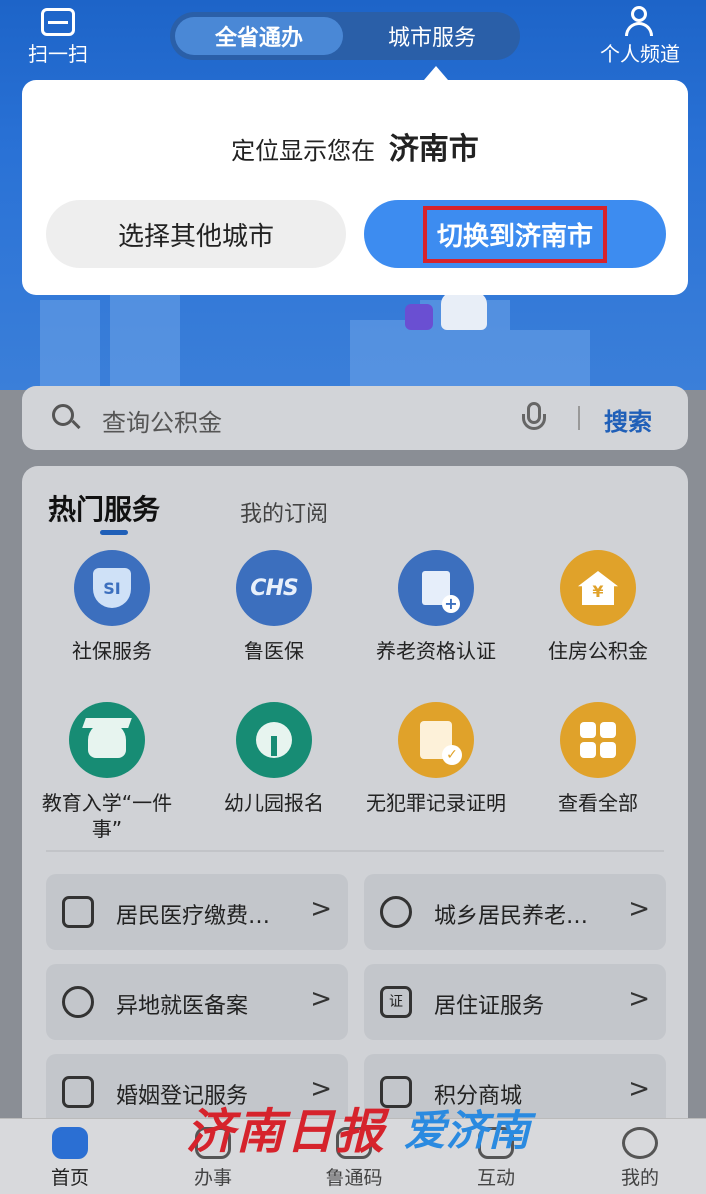 The image size is (706, 1194). Describe the element at coordinates (355, 851) in the screenshot. I see `section-divider` at that location.